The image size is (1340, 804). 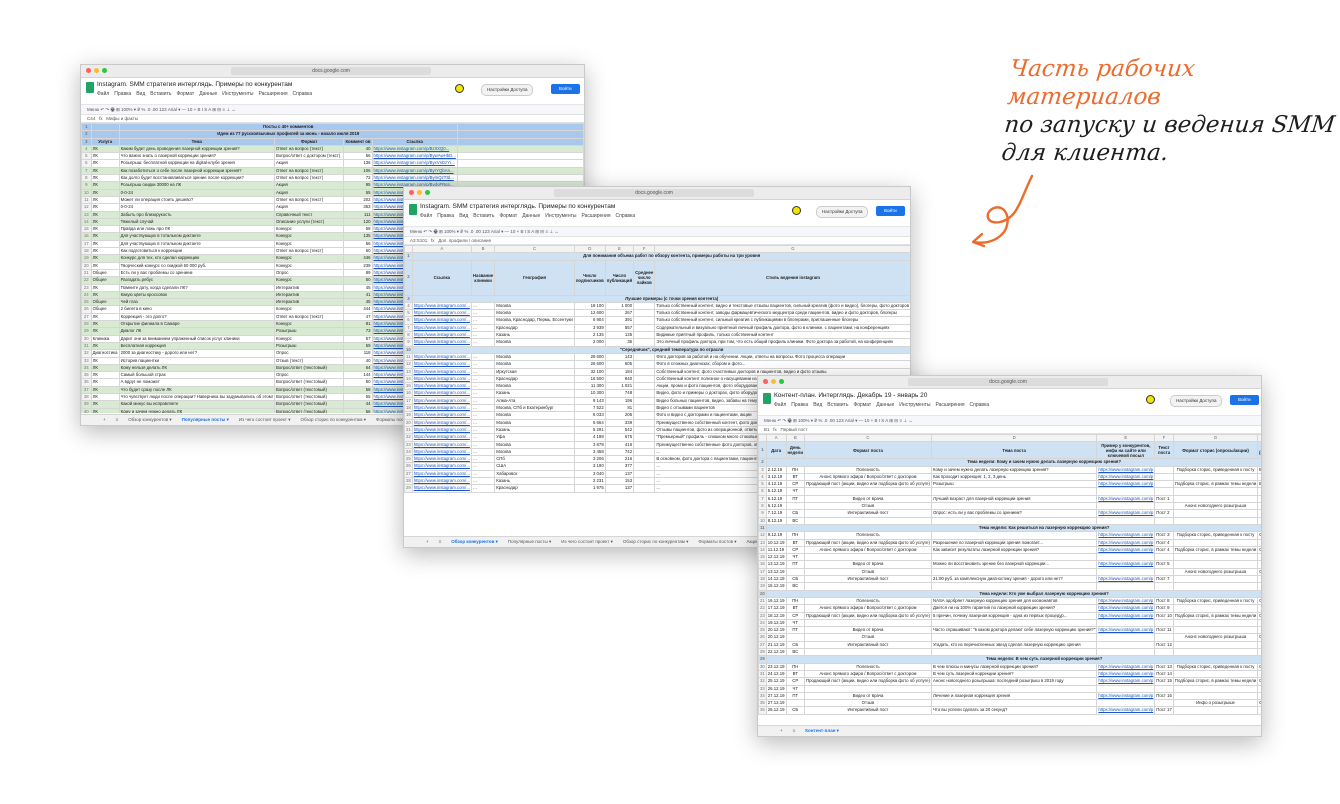 What do you see at coordinates (565, 89) in the screenshot?
I see `login-button: Войти` at bounding box center [565, 89].